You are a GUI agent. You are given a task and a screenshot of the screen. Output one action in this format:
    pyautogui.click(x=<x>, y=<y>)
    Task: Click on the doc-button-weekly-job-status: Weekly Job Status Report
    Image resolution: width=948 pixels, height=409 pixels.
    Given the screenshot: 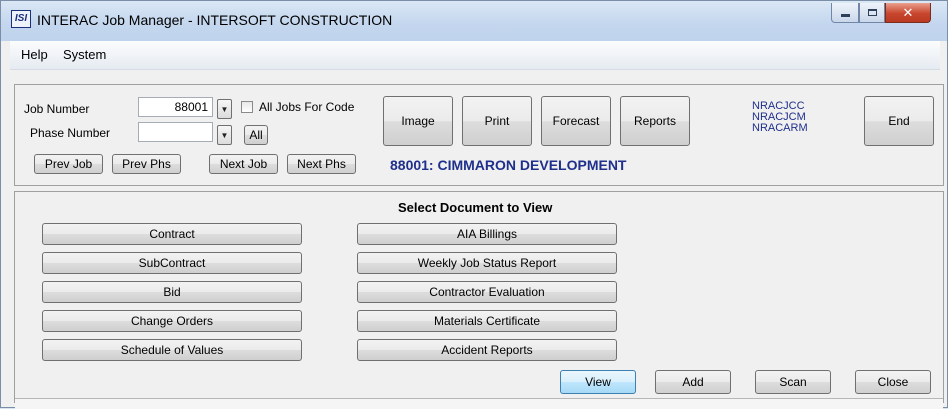 What is the action you would take?
    pyautogui.click(x=487, y=263)
    